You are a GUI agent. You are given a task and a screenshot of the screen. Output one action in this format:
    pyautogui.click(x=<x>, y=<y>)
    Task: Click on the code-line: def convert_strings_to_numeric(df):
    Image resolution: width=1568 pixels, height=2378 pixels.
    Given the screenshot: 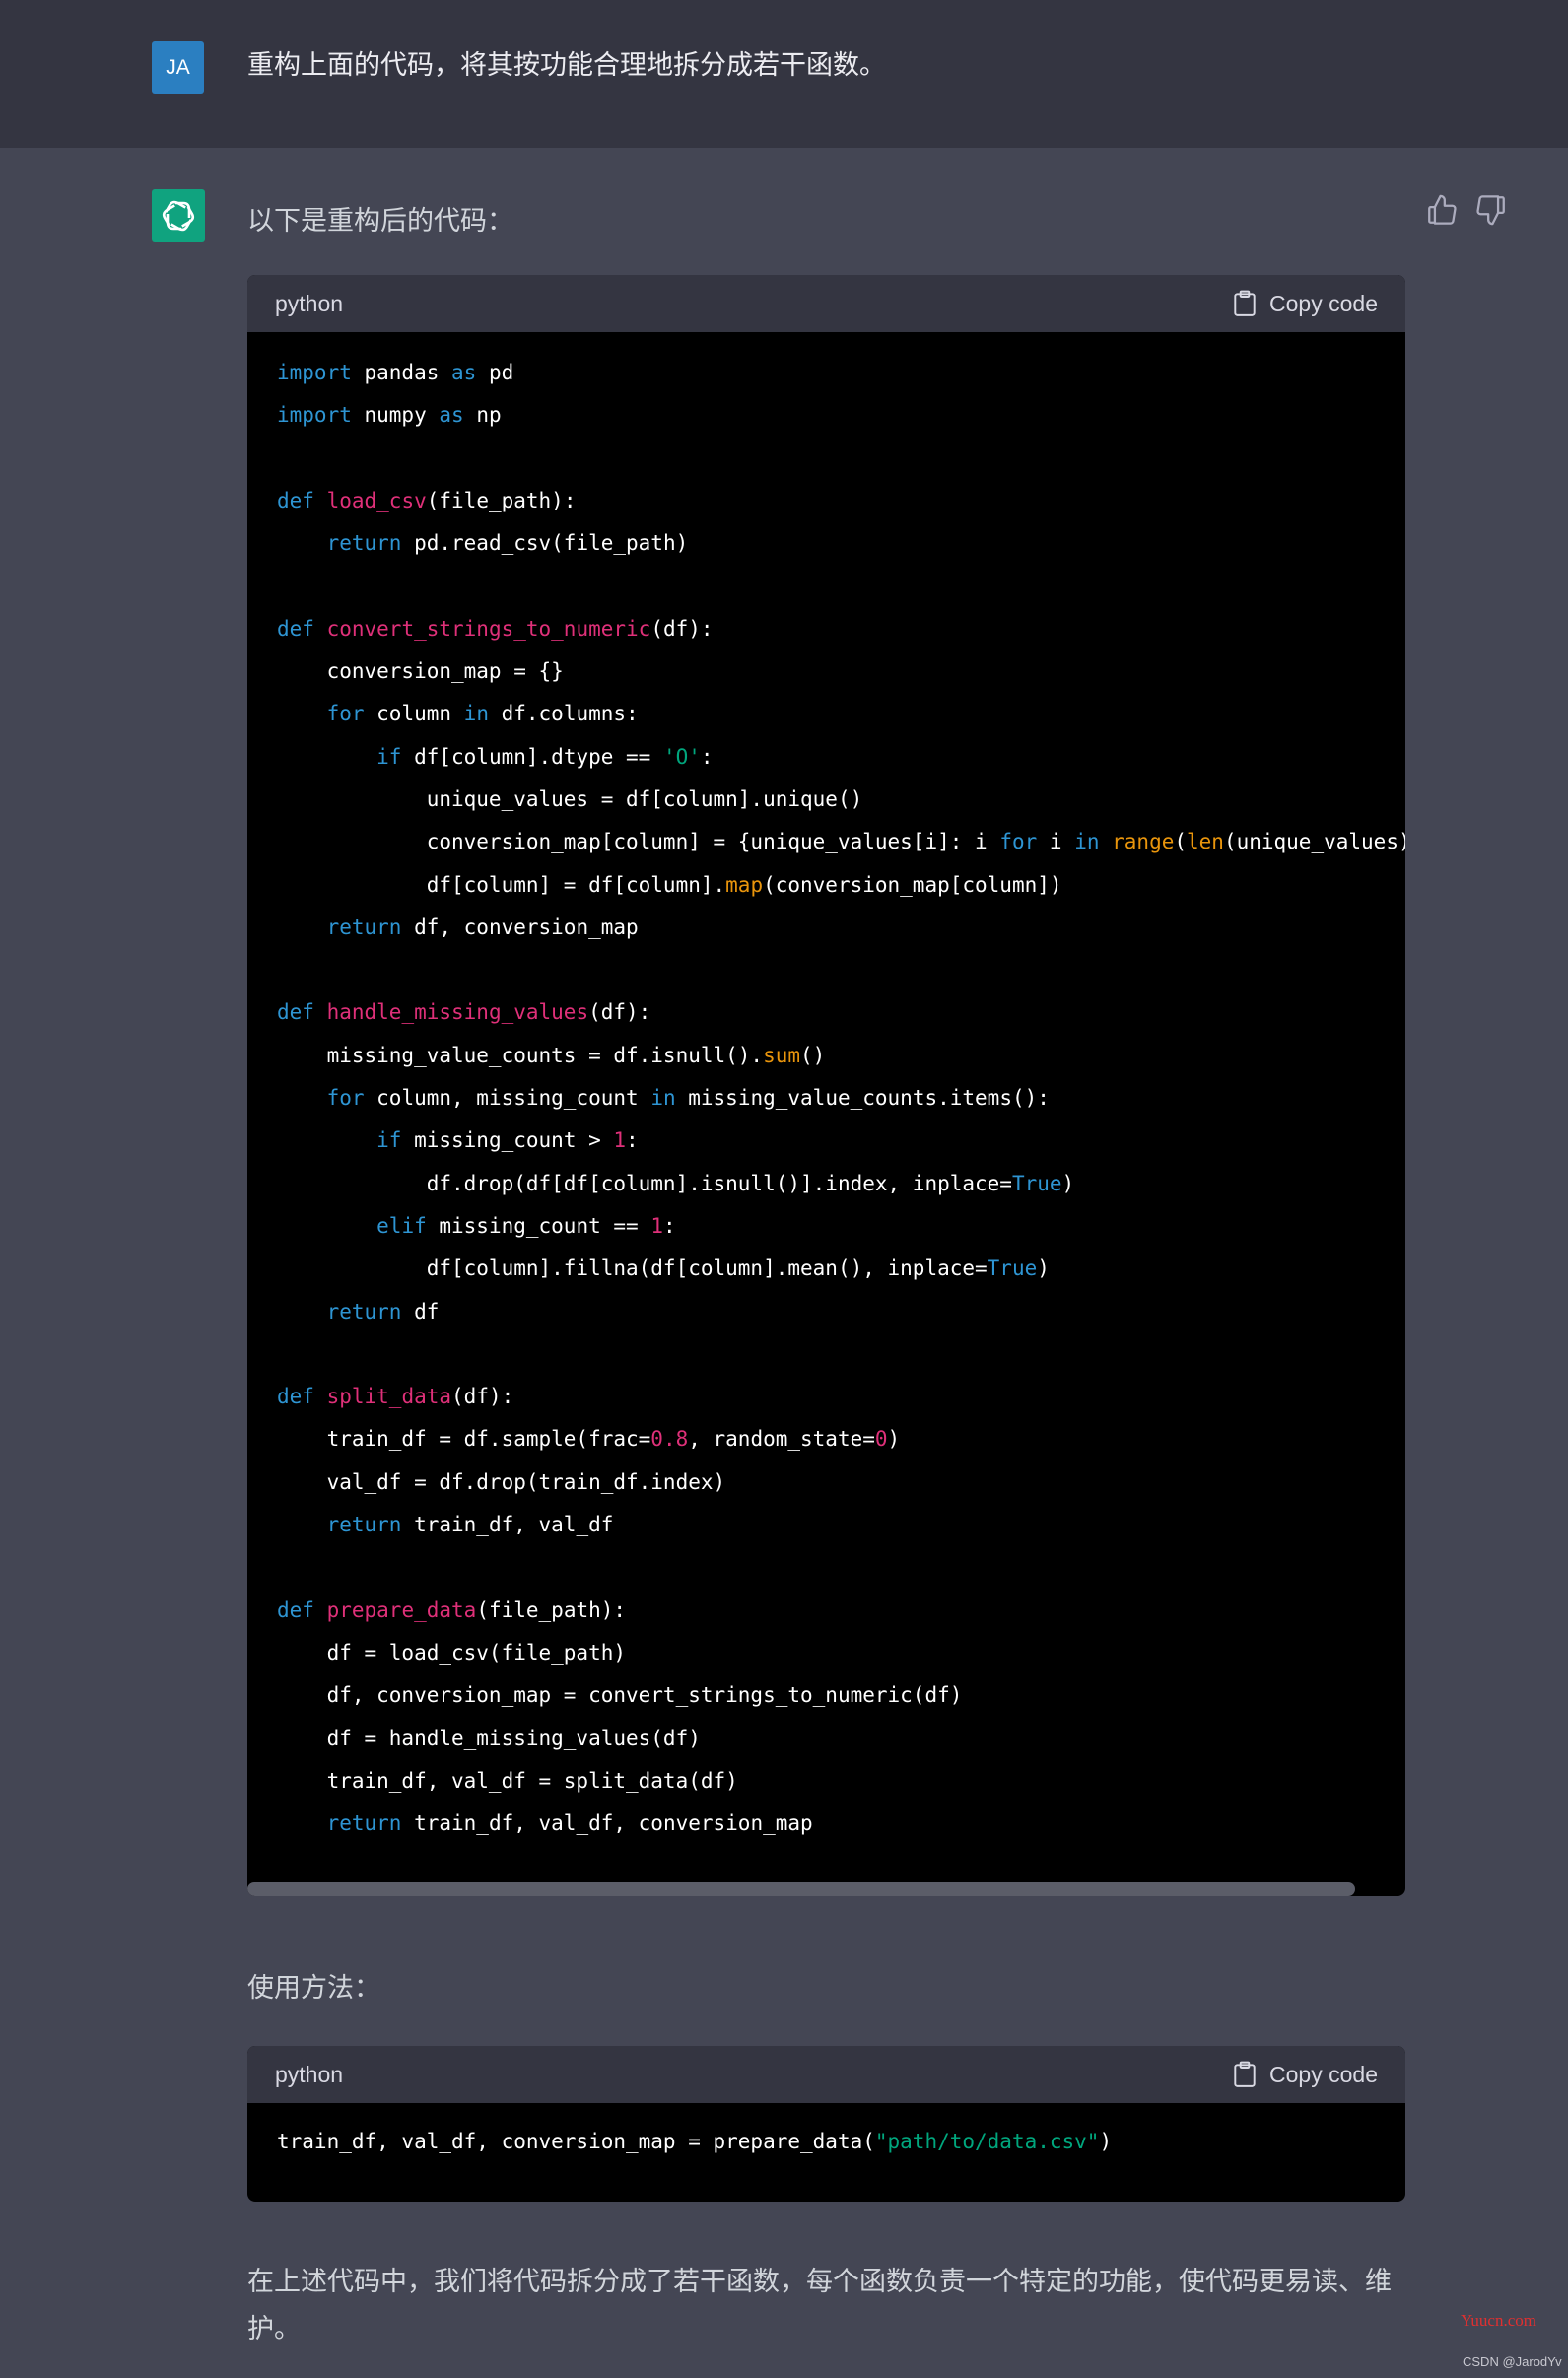 What is the action you would take?
    pyautogui.click(x=826, y=629)
    